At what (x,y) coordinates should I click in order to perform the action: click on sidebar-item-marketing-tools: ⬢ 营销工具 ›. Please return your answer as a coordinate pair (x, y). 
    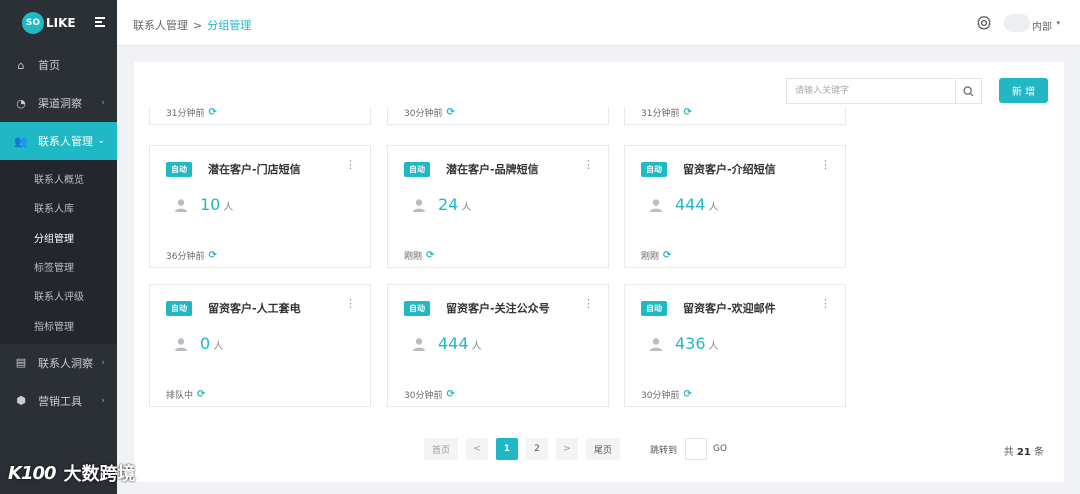
    Looking at the image, I should click on (58, 401).